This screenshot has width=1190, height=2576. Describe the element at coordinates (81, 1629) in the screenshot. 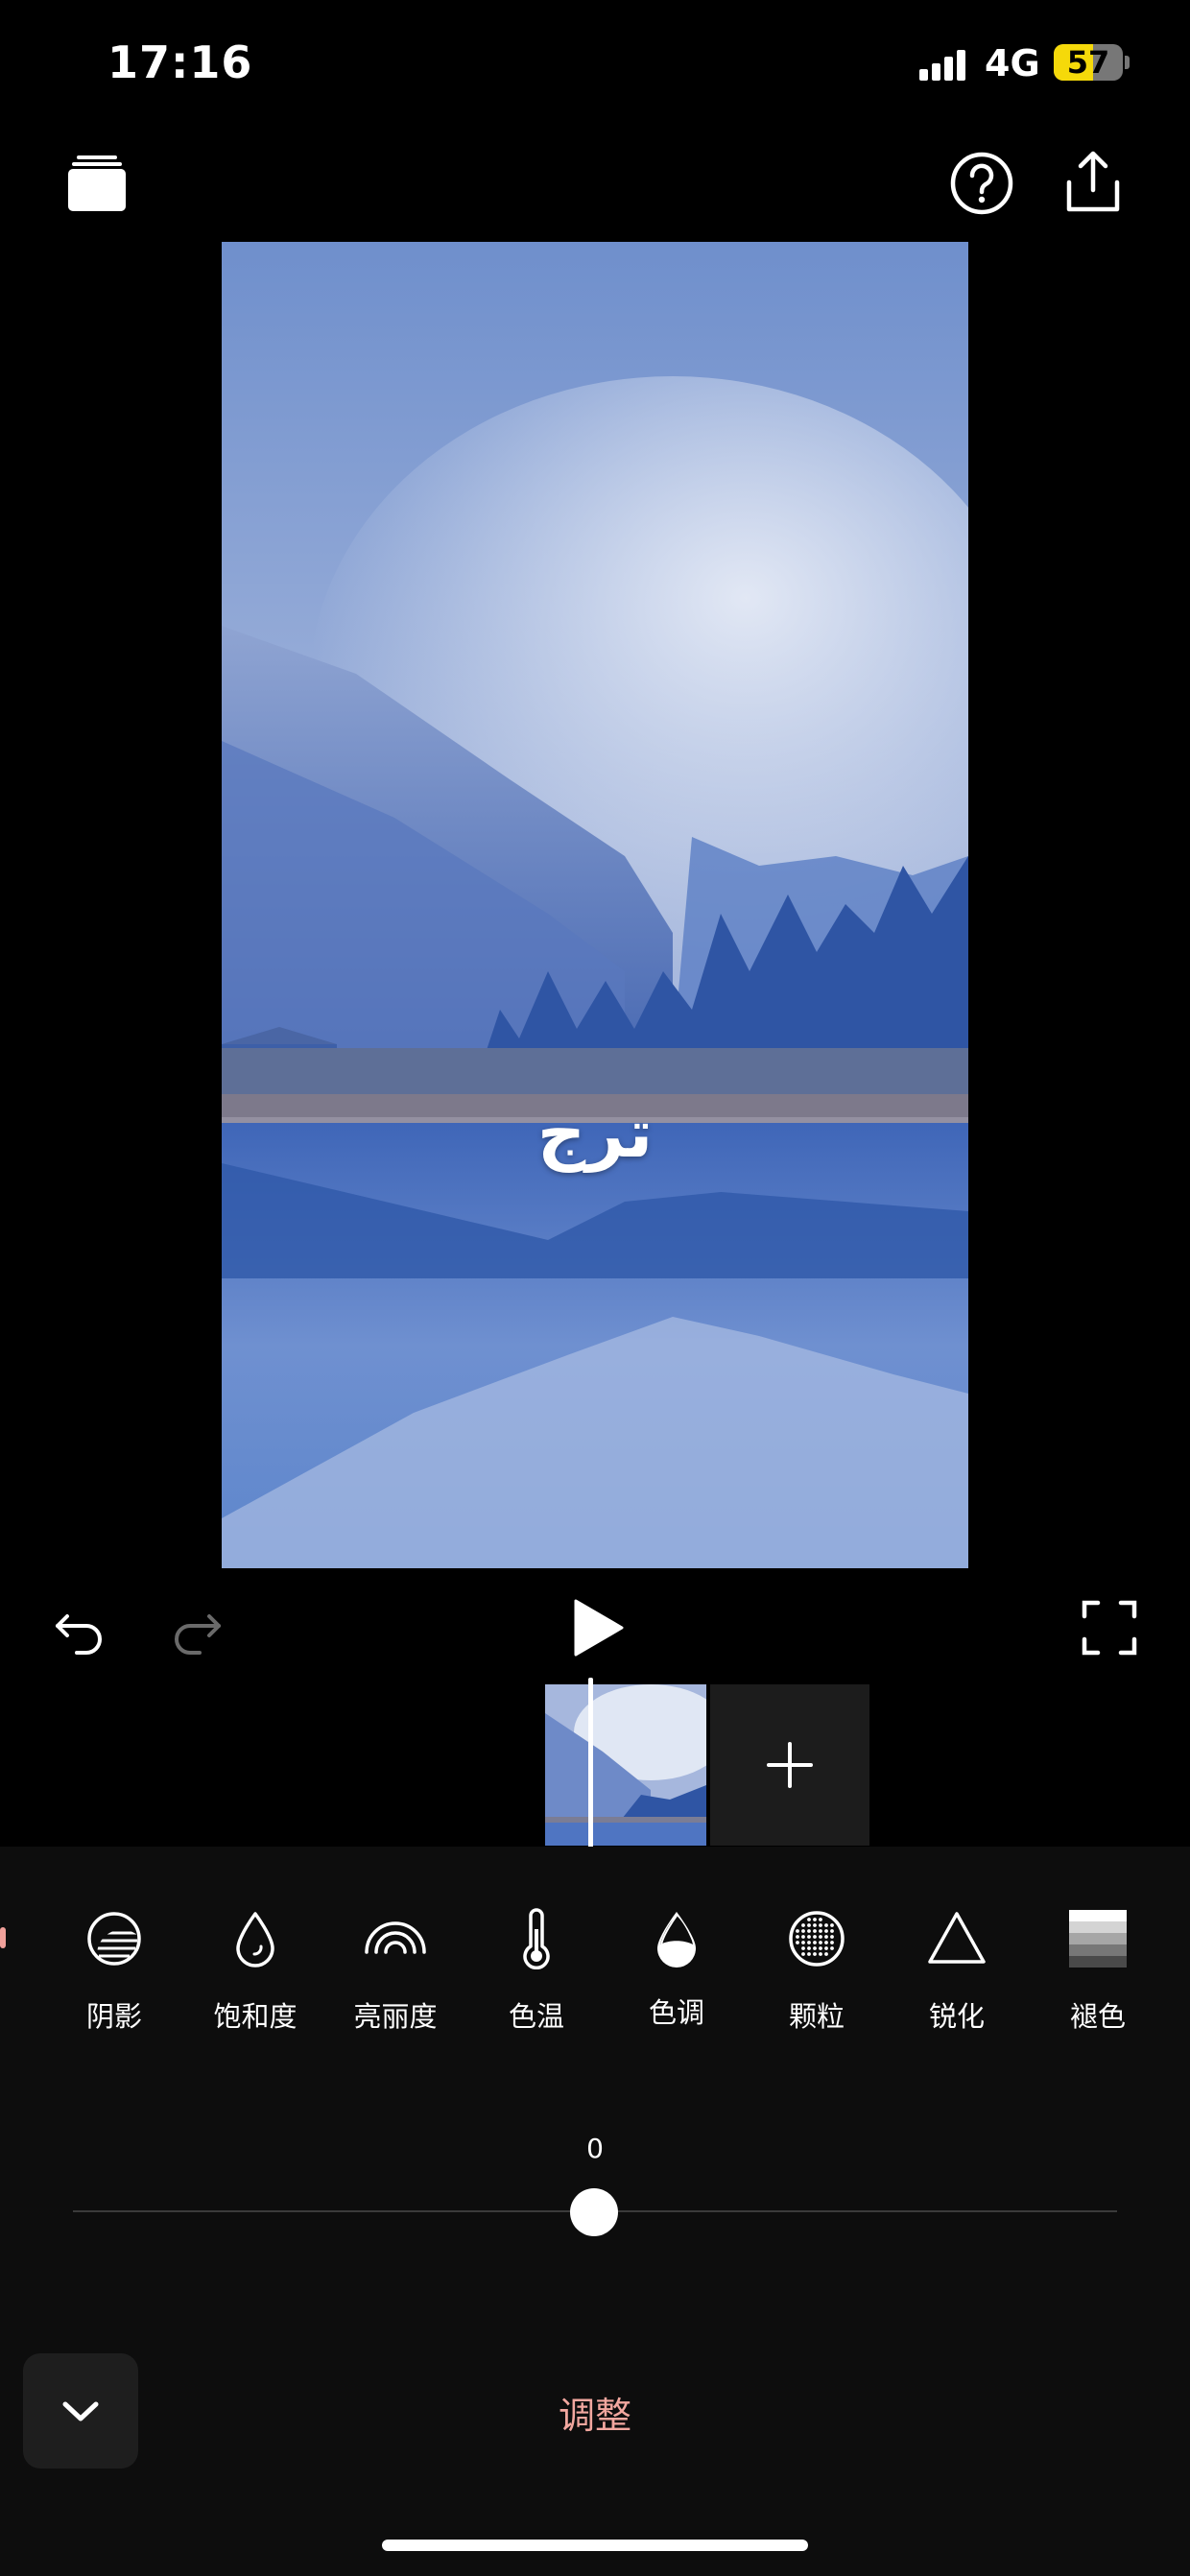

I see `undo-icon` at that location.